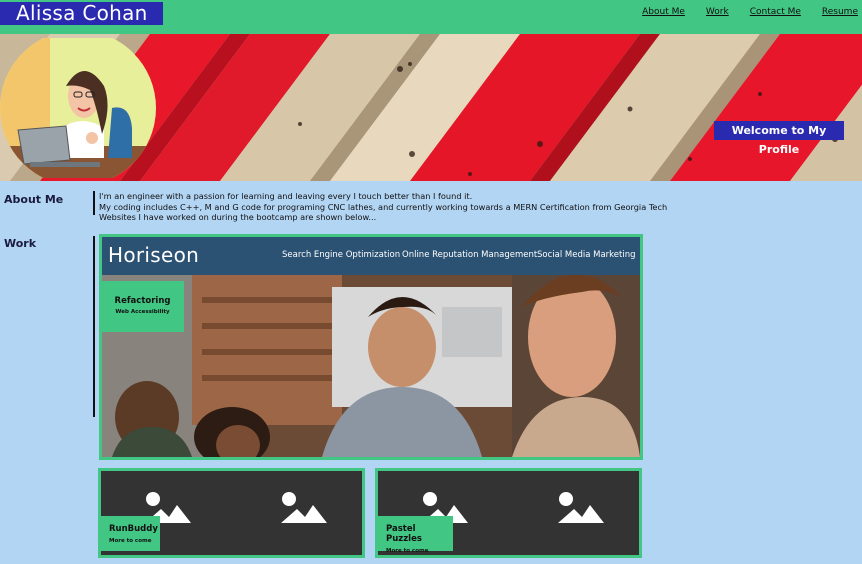  Describe the element at coordinates (231, 513) in the screenshot. I see `project-runbuddy: RunBuddy More to come` at that location.